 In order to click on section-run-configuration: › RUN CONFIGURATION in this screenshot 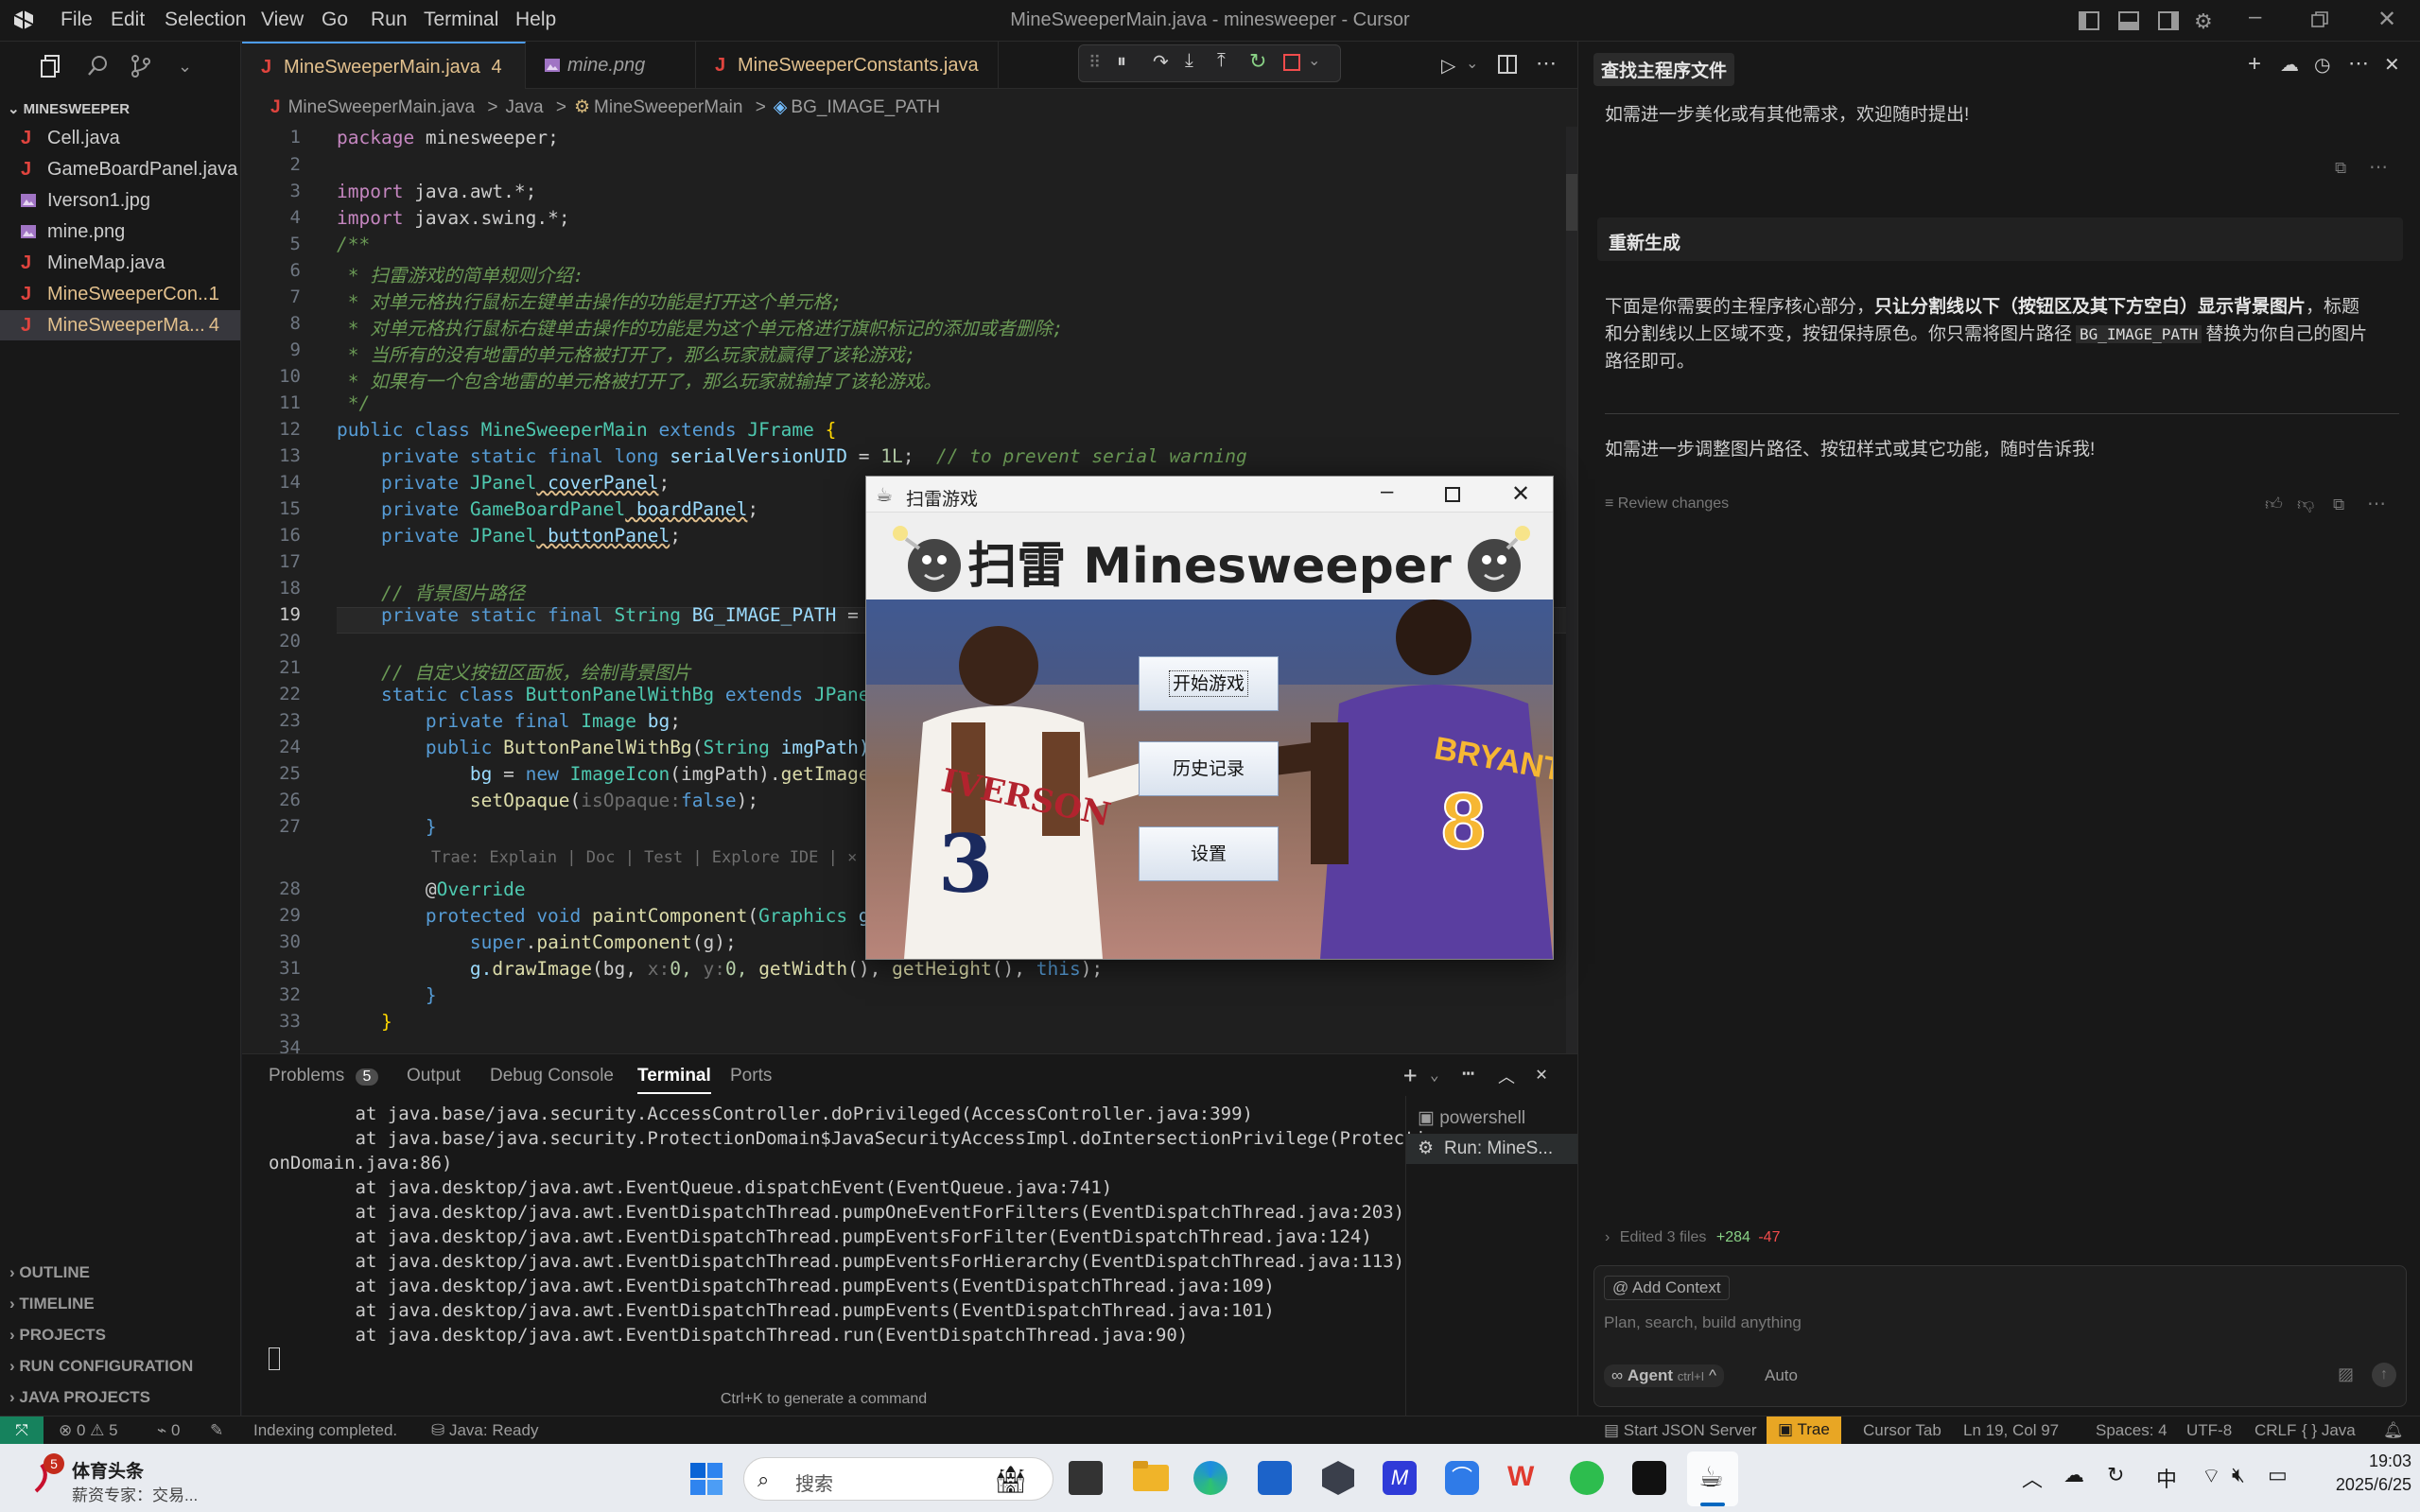, I will do `click(101, 1366)`.